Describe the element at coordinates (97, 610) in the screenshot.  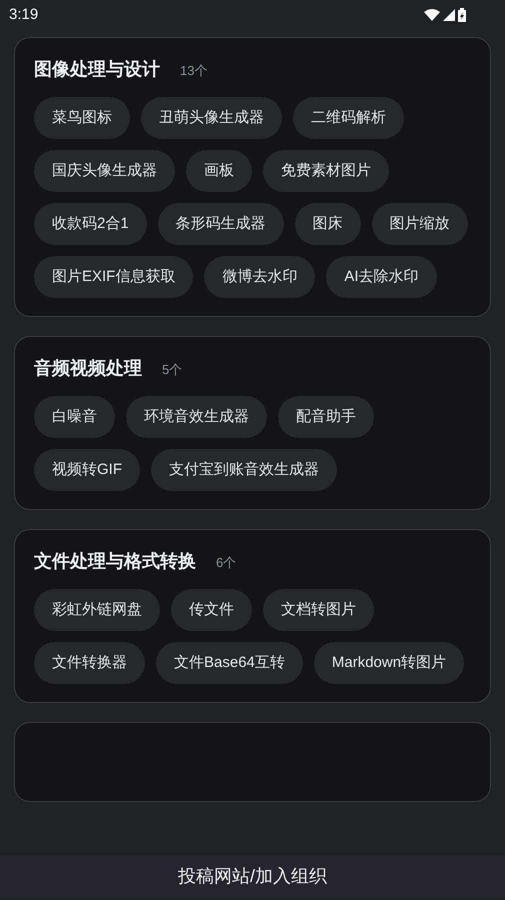
I see `tool-chip: 彩虹外链网盘` at that location.